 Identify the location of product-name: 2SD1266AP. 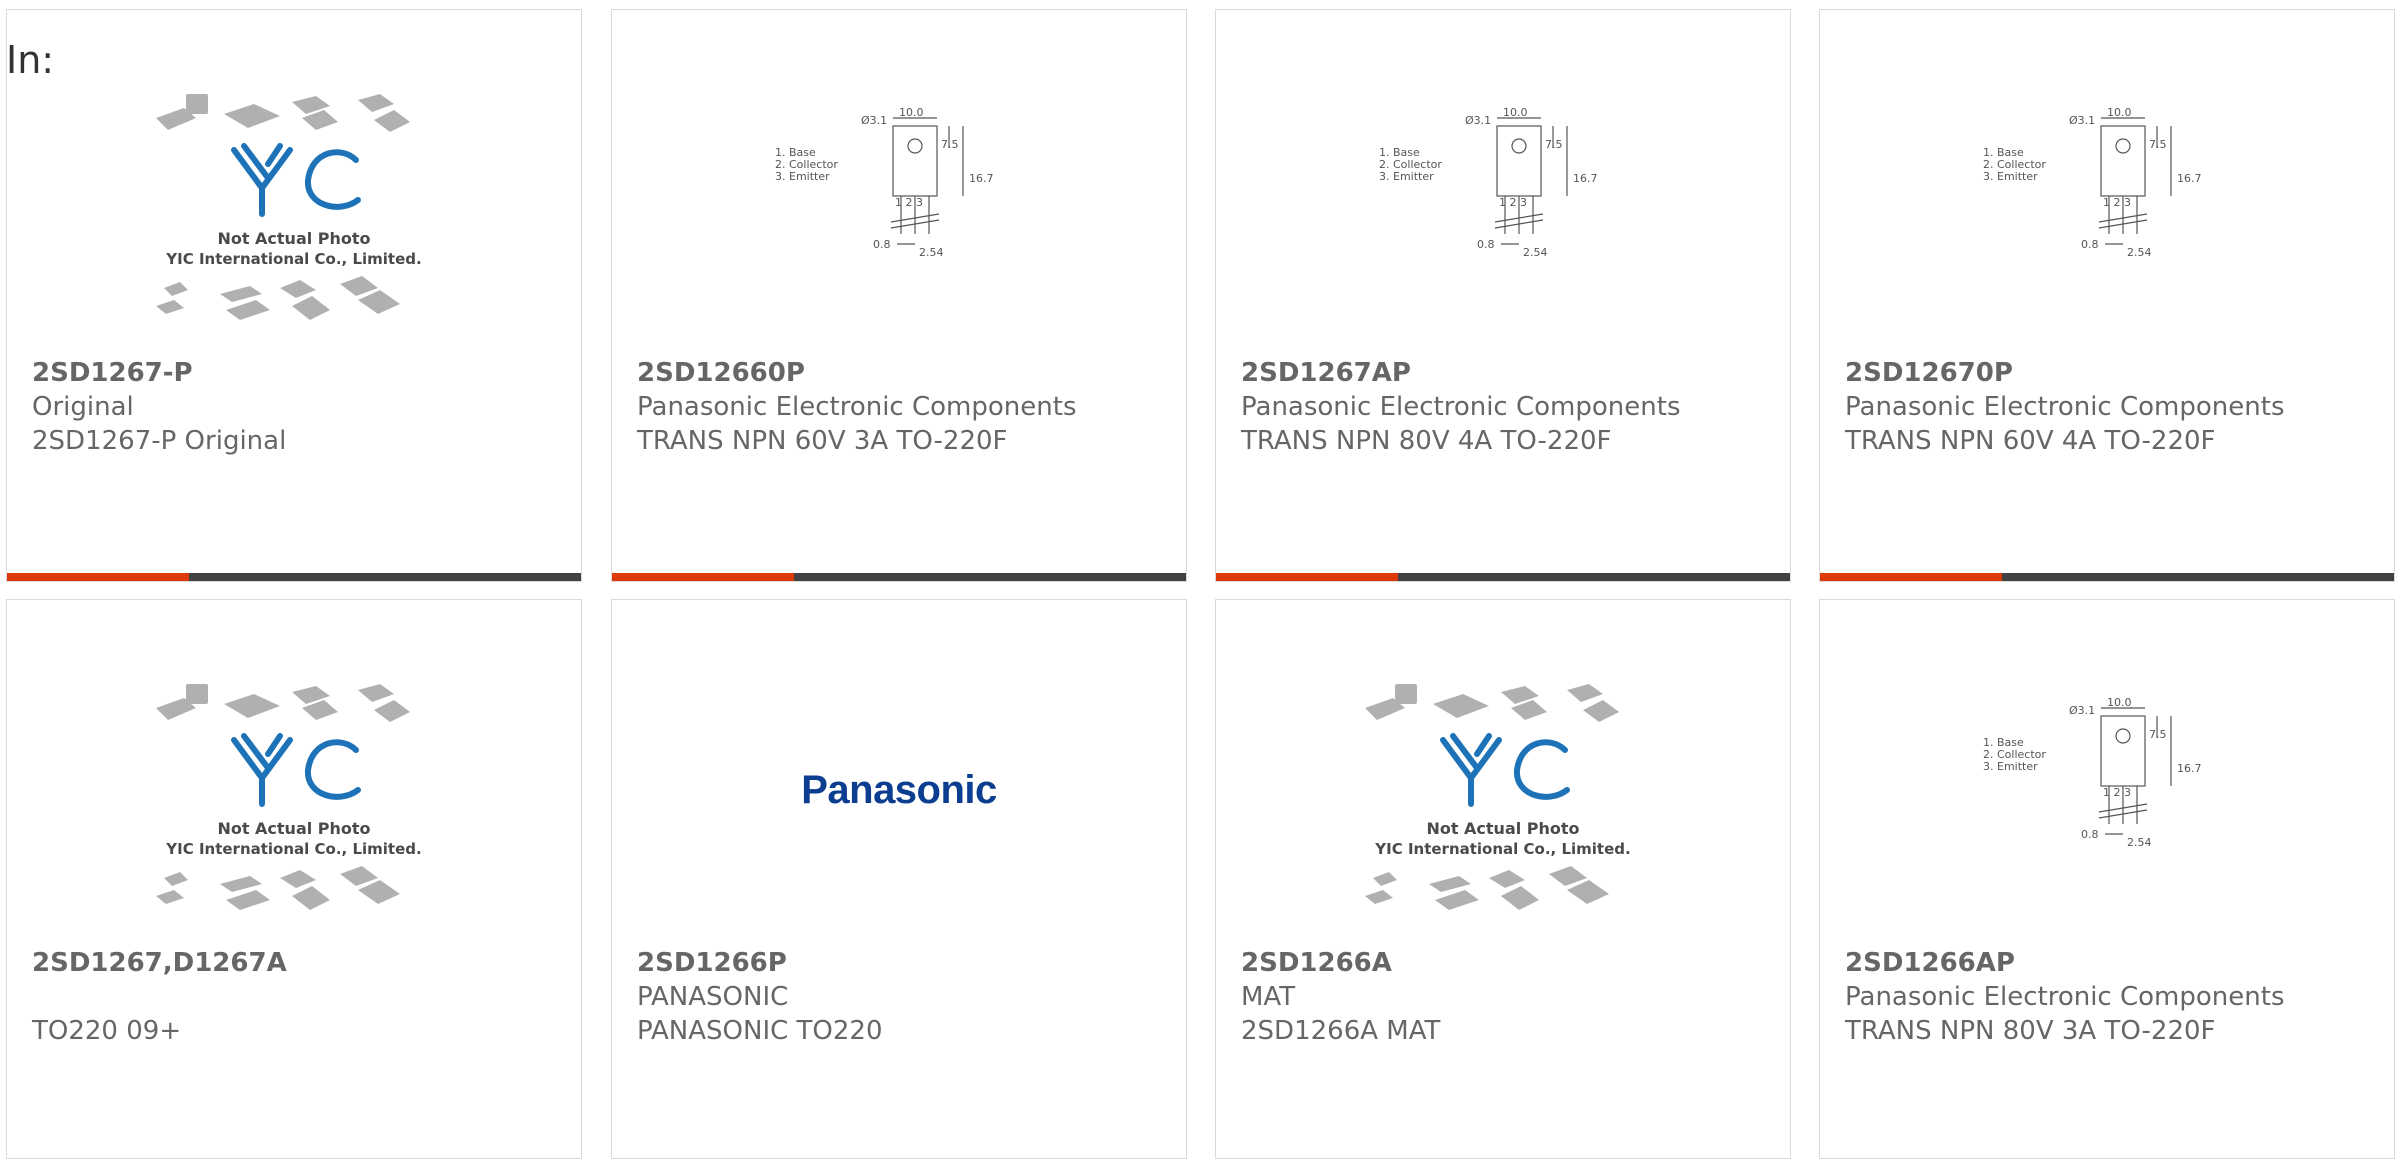
(2114, 963).